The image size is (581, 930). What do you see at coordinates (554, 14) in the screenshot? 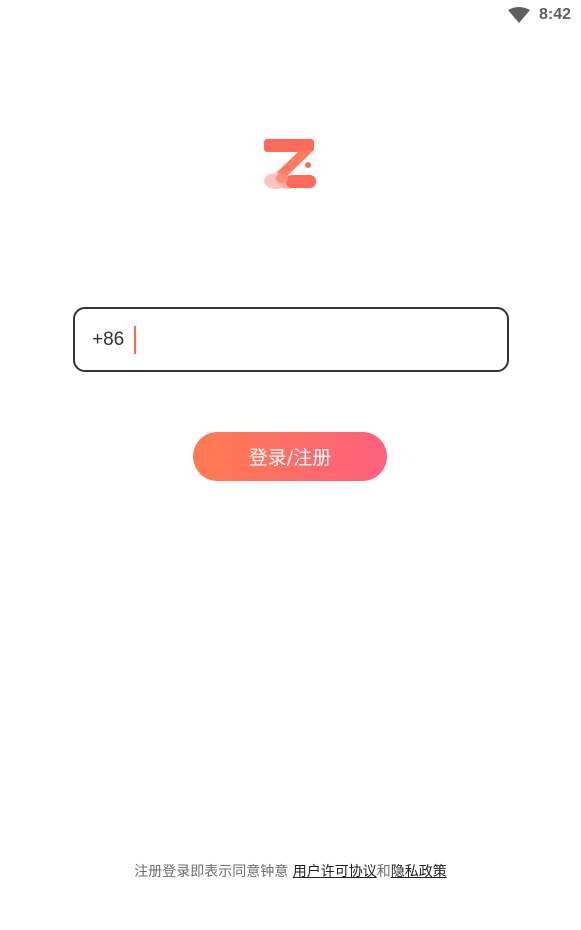
I see `status-time: 8:42` at bounding box center [554, 14].